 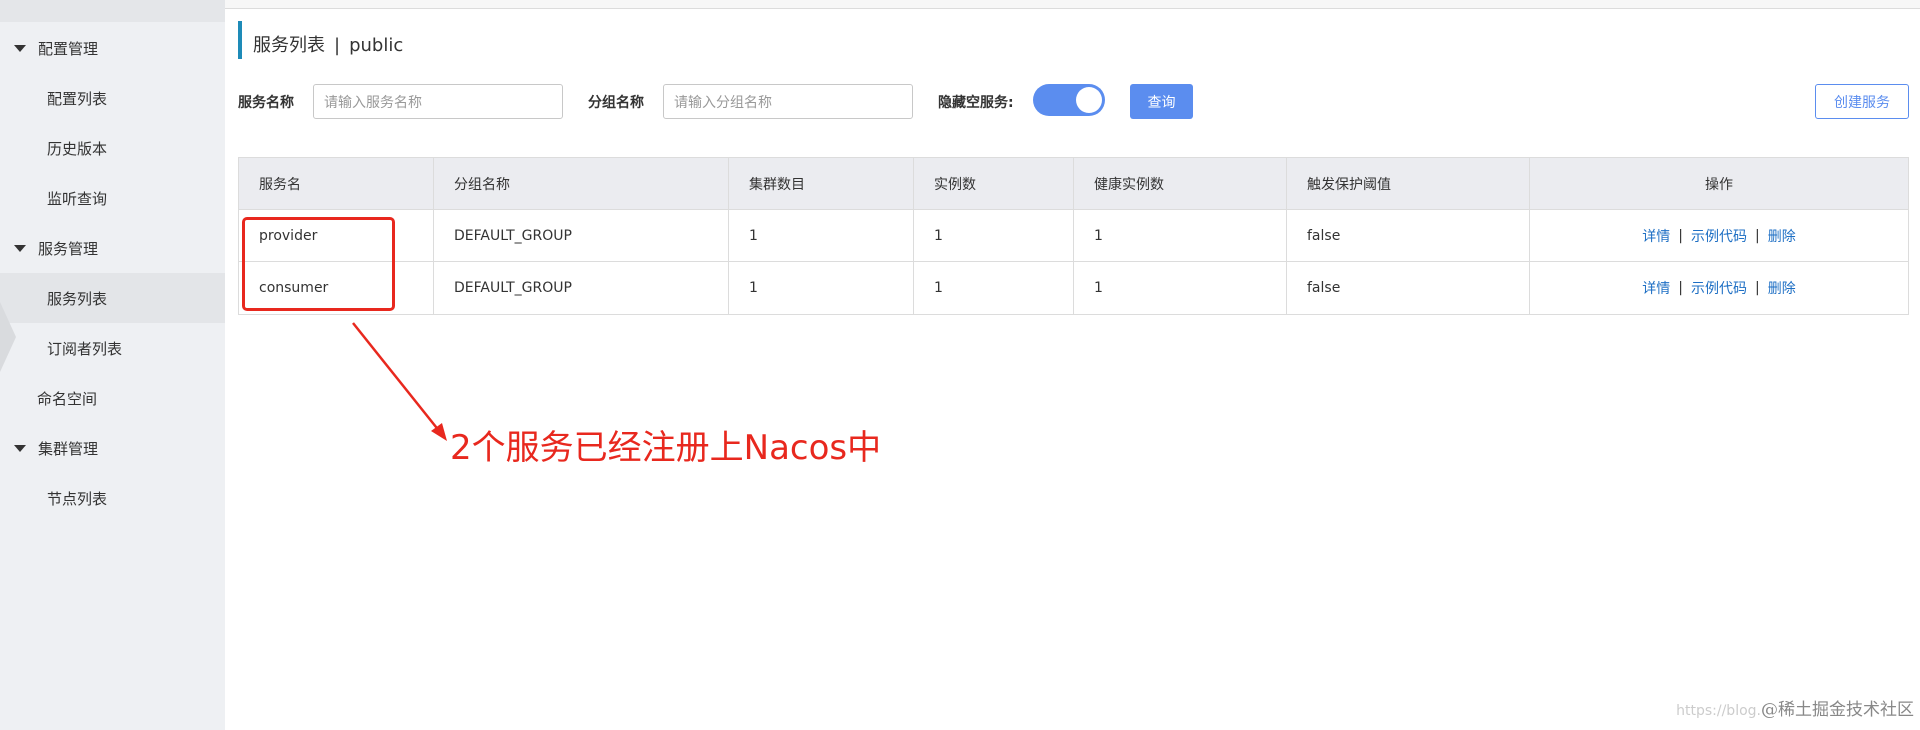 I want to click on sidebar-item-history: 历史版本, so click(x=112, y=148).